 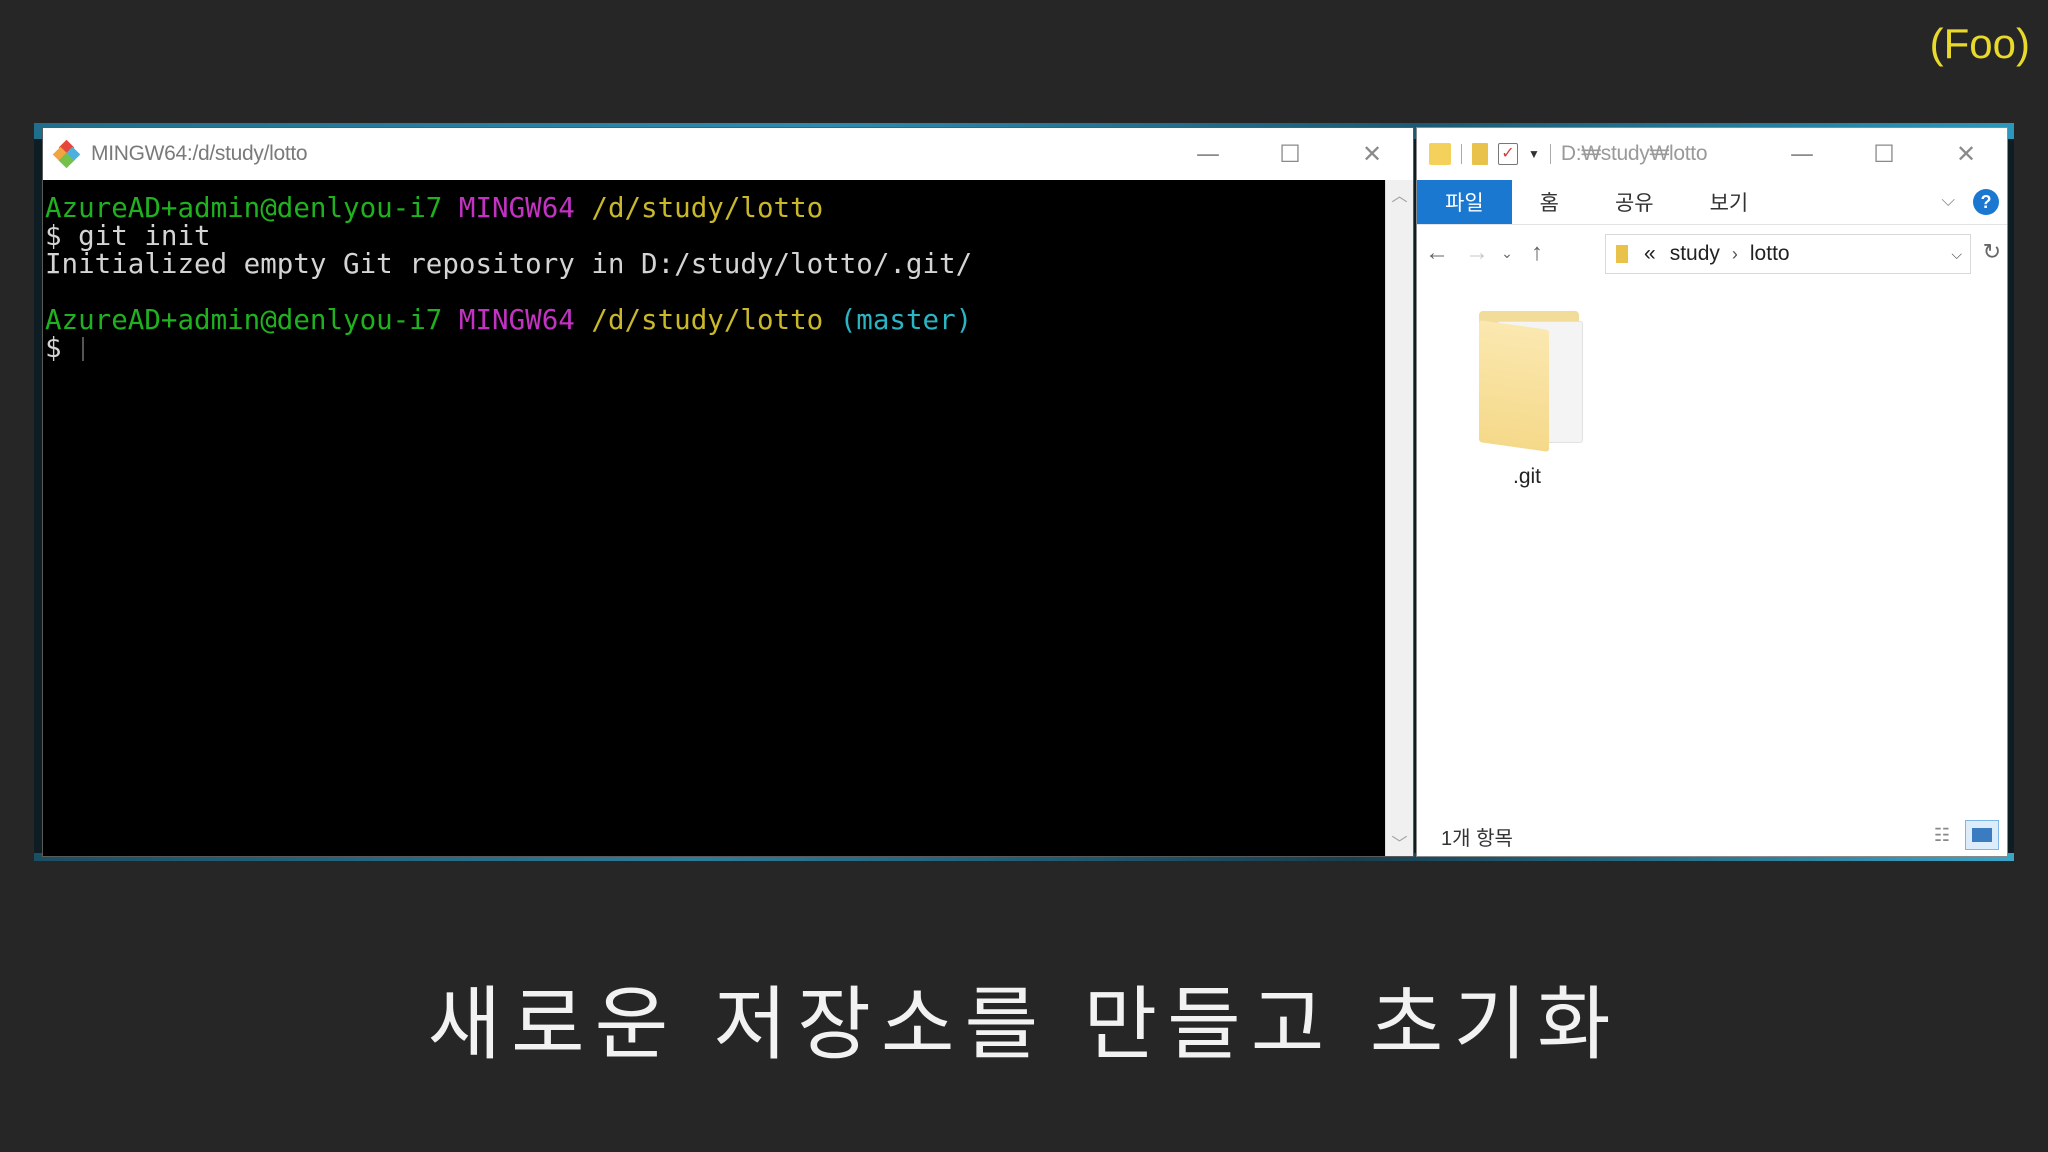 I want to click on expand-ribbon-icon: ⌵, so click(x=1948, y=200).